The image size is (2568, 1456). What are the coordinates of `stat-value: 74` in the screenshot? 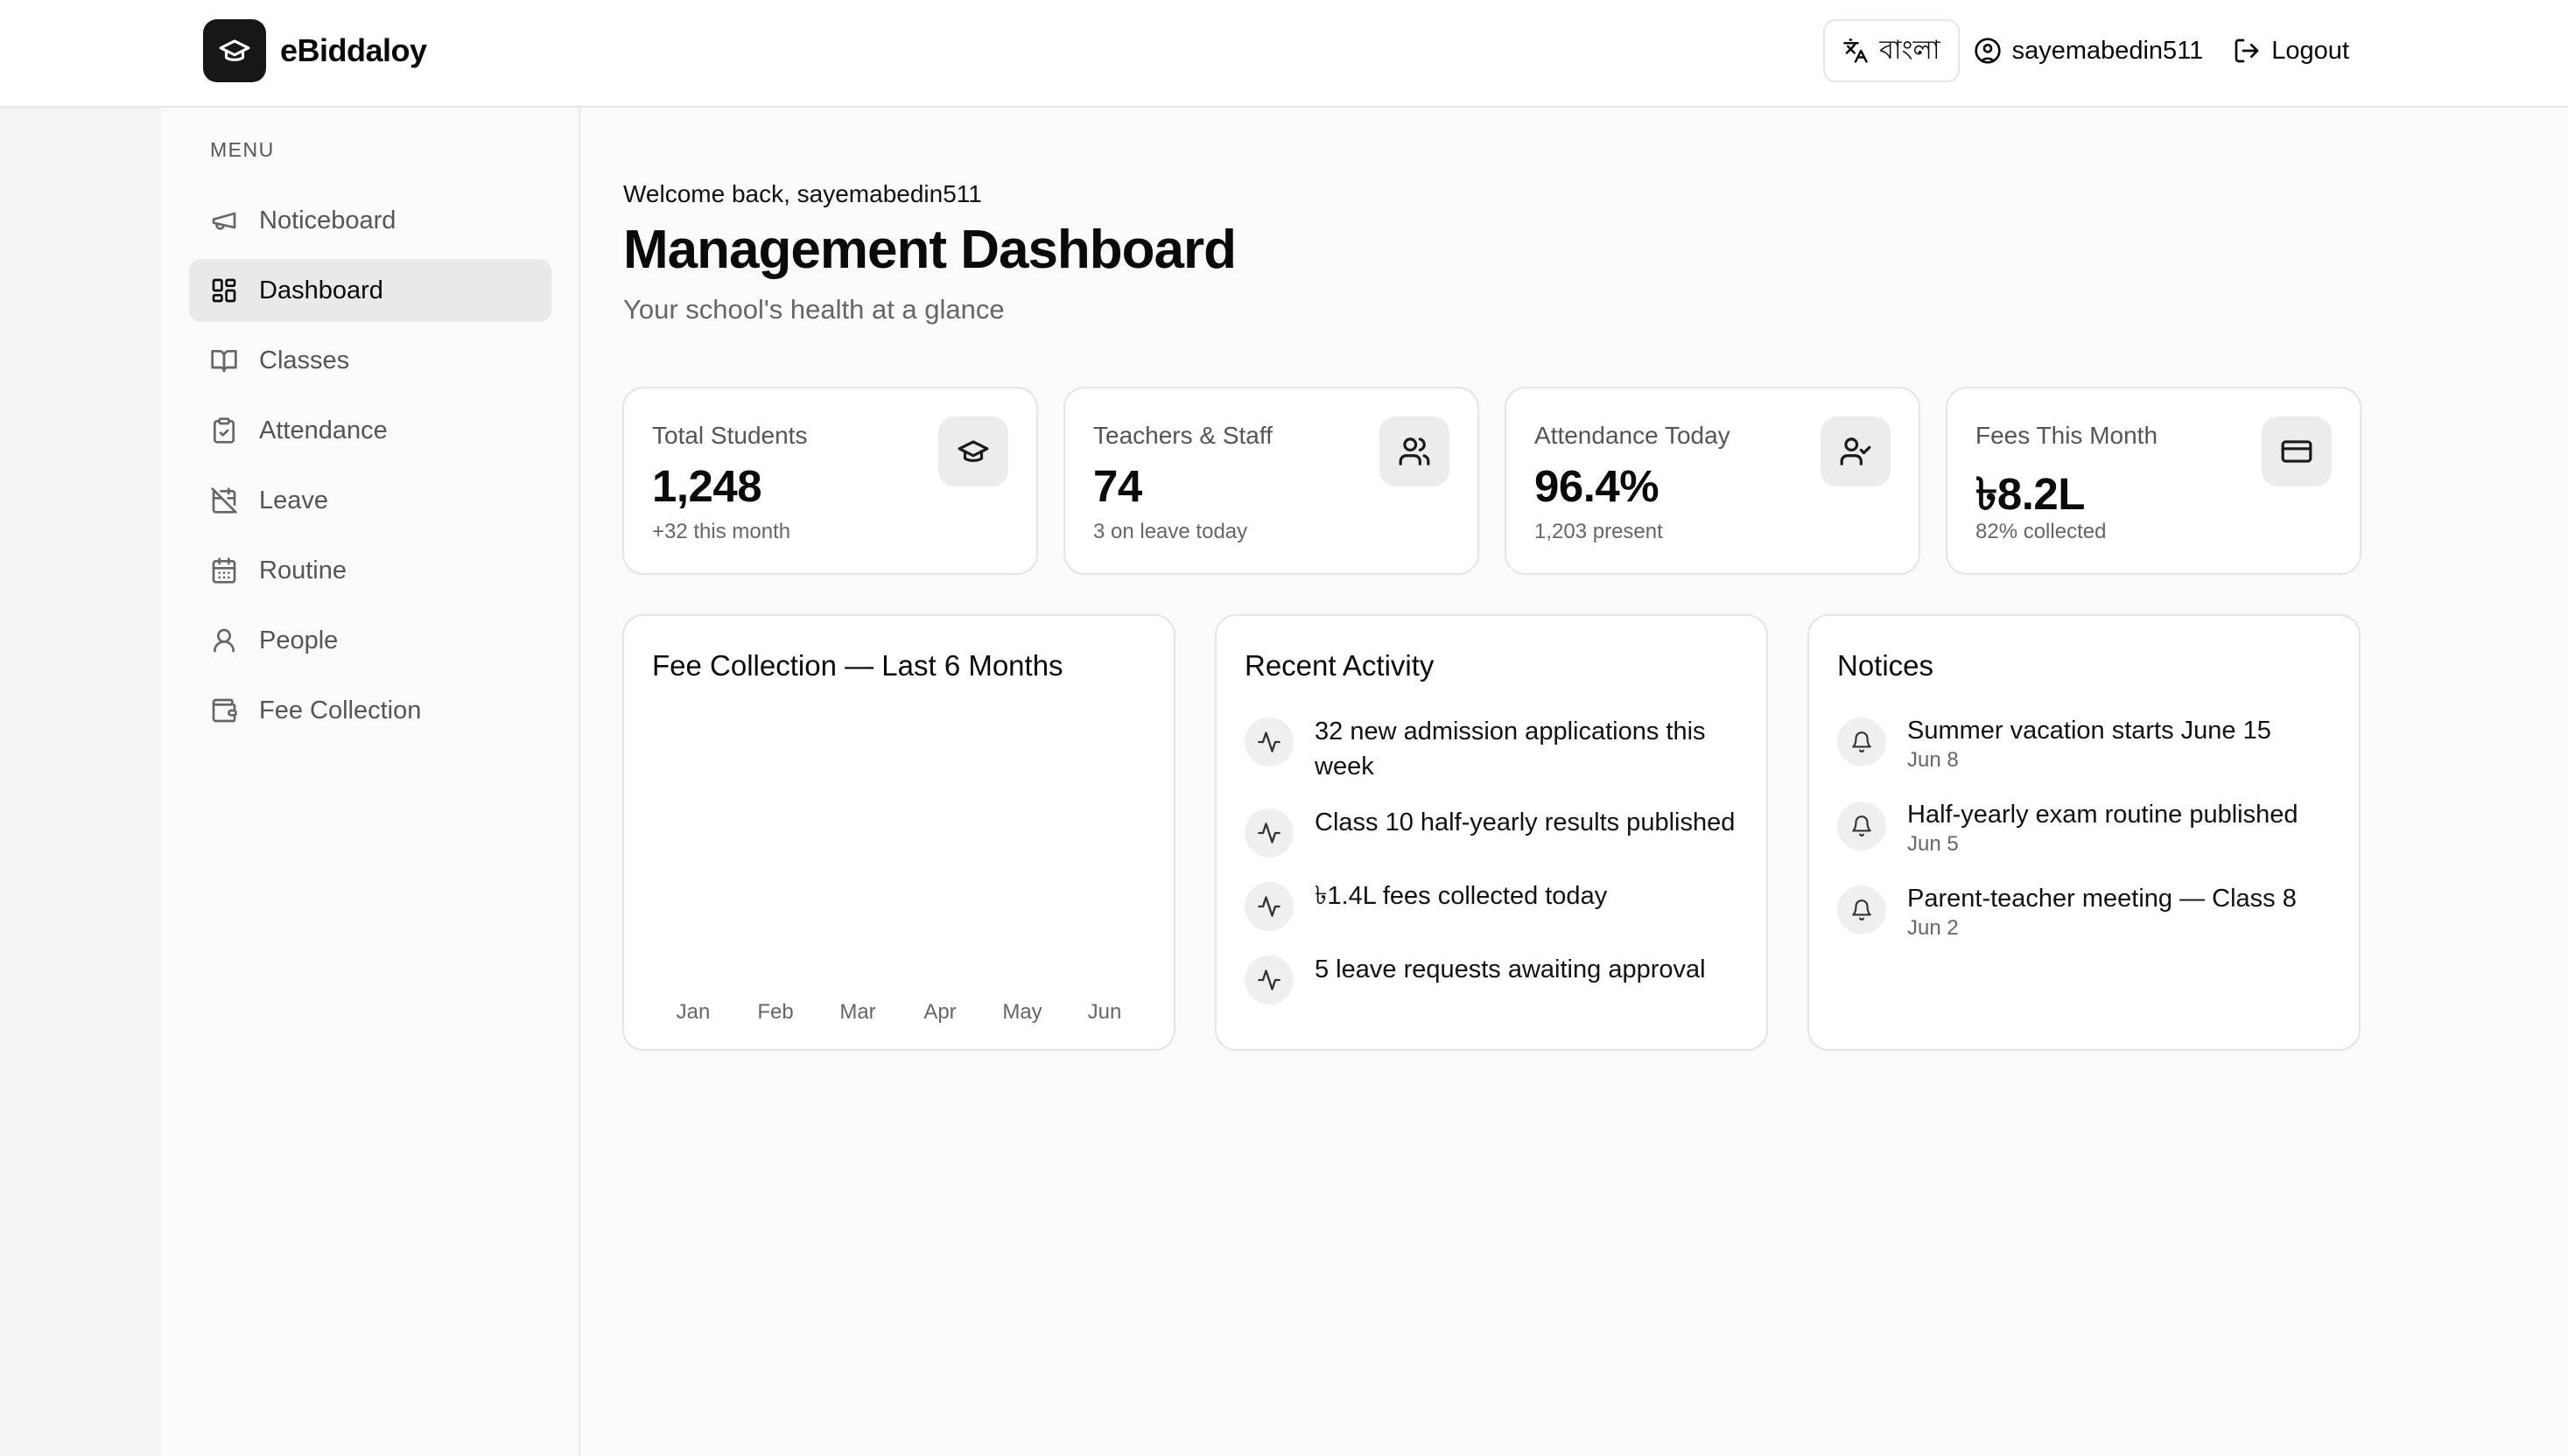 It's located at (1117, 486).